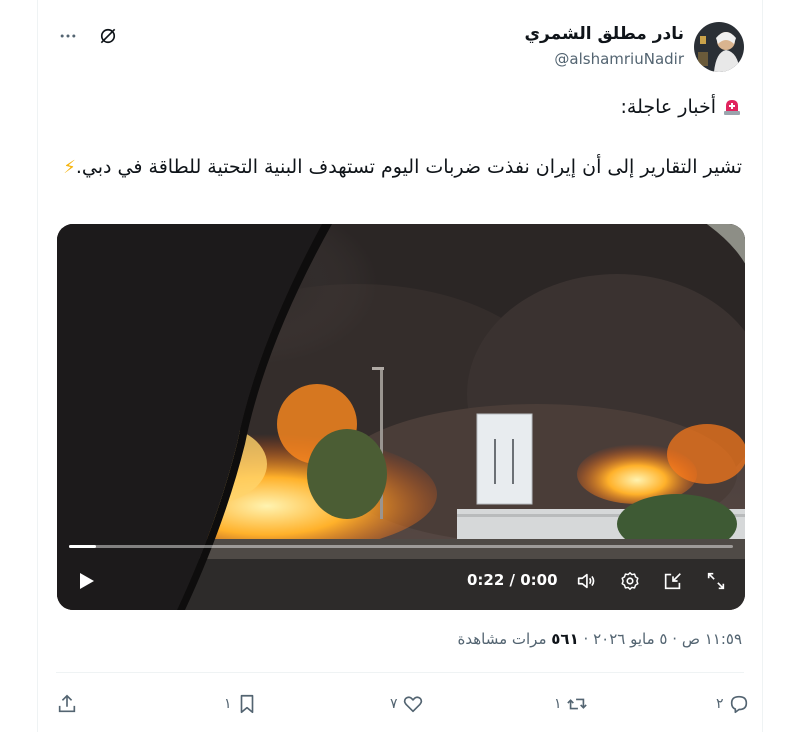 The image size is (800, 732). I want to click on retweet-count: ١, so click(558, 704).